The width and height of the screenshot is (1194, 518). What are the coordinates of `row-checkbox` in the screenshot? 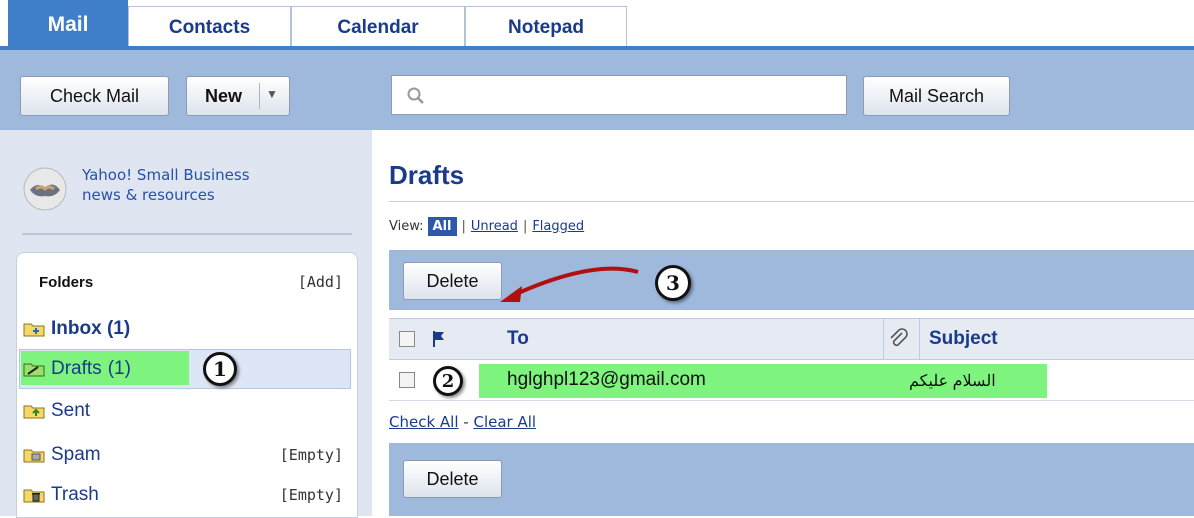 It's located at (407, 380).